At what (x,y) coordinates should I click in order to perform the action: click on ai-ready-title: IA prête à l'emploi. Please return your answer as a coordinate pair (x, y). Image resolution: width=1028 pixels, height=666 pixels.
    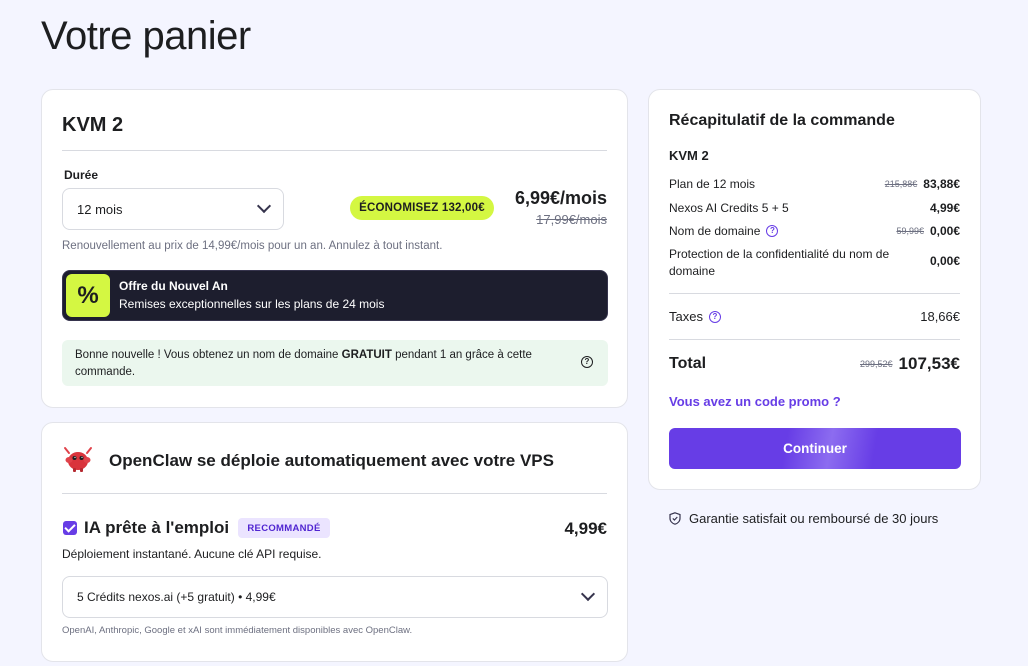
    Looking at the image, I should click on (156, 528).